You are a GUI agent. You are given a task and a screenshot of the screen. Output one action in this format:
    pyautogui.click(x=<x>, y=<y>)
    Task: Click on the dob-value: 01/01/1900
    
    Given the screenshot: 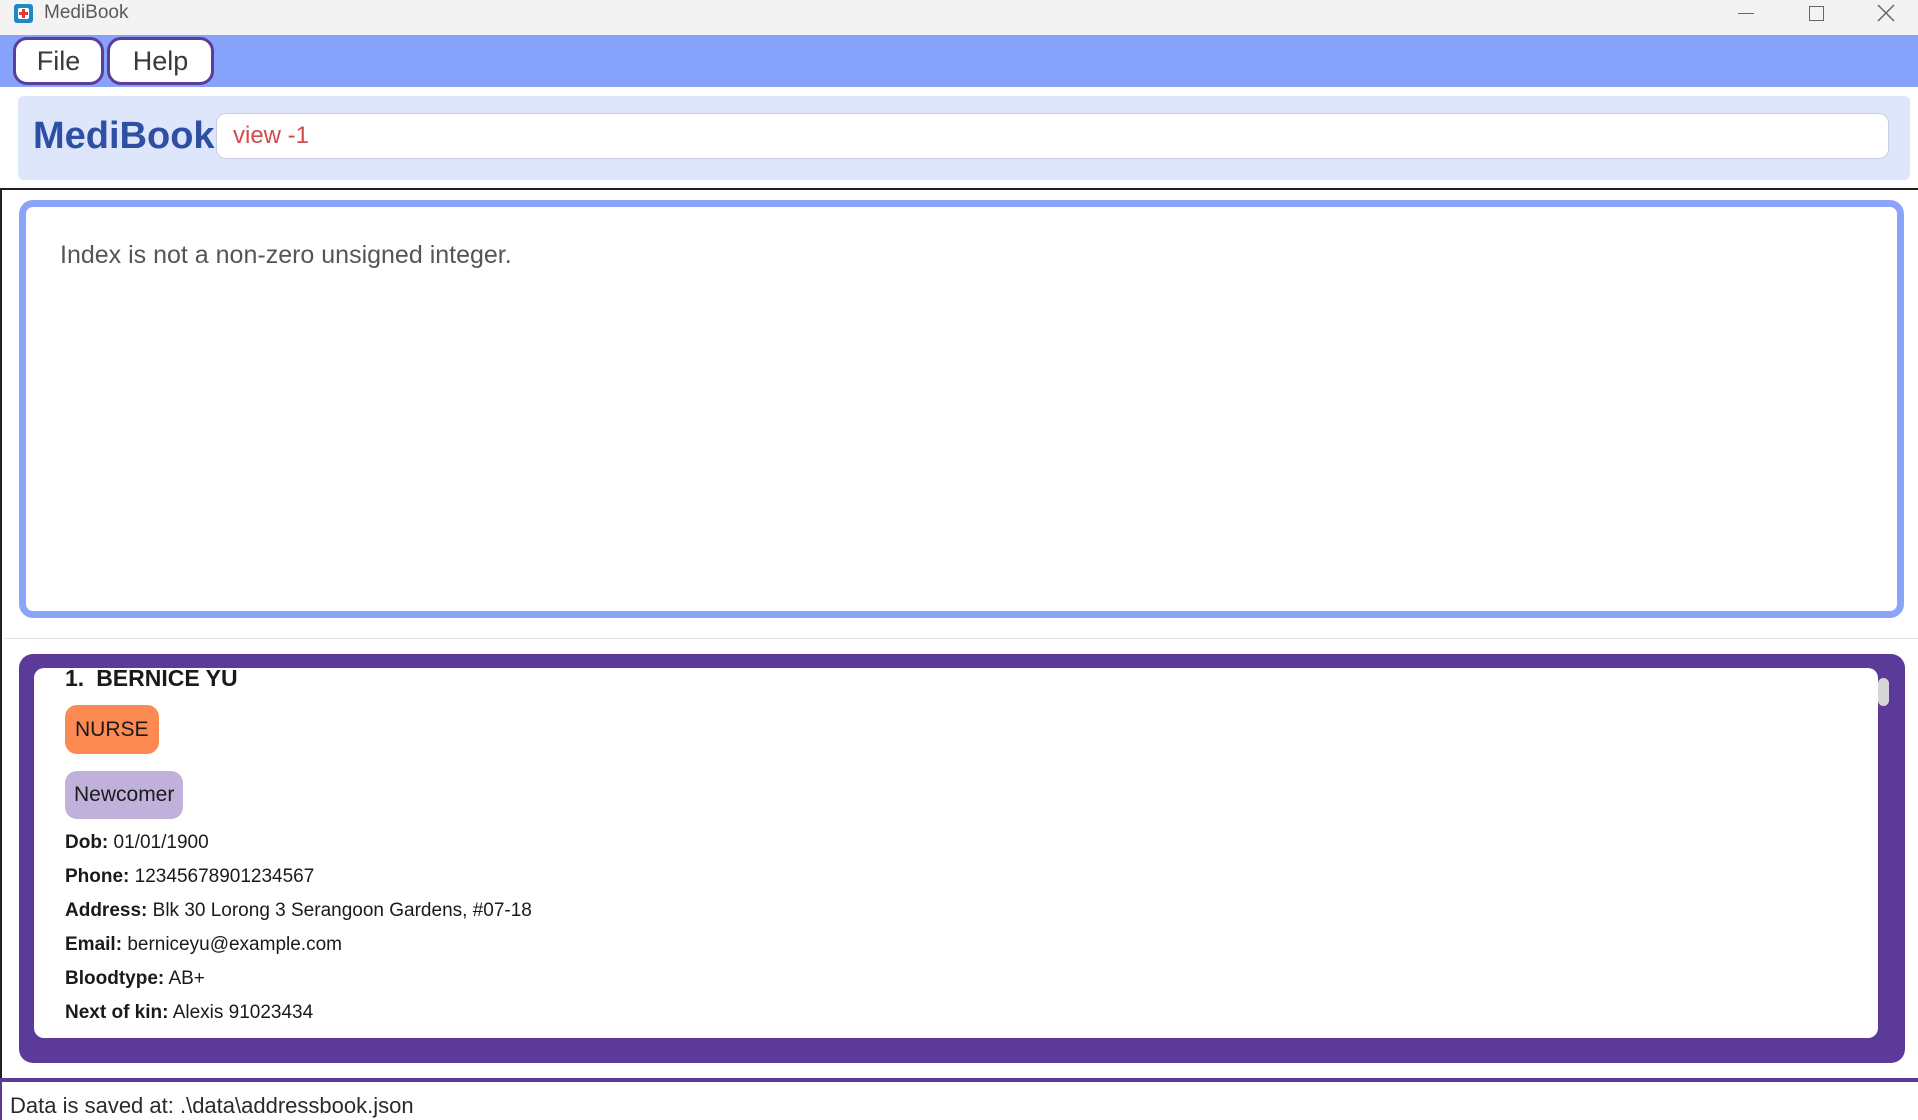 What is the action you would take?
    pyautogui.click(x=161, y=842)
    